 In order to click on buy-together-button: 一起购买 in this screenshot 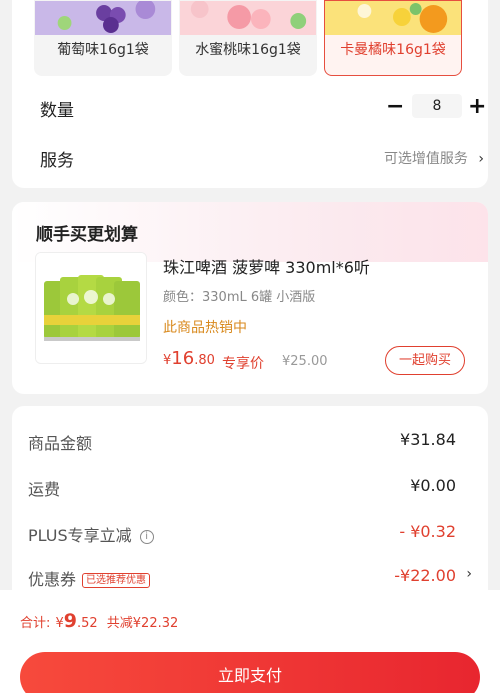, I will do `click(425, 360)`.